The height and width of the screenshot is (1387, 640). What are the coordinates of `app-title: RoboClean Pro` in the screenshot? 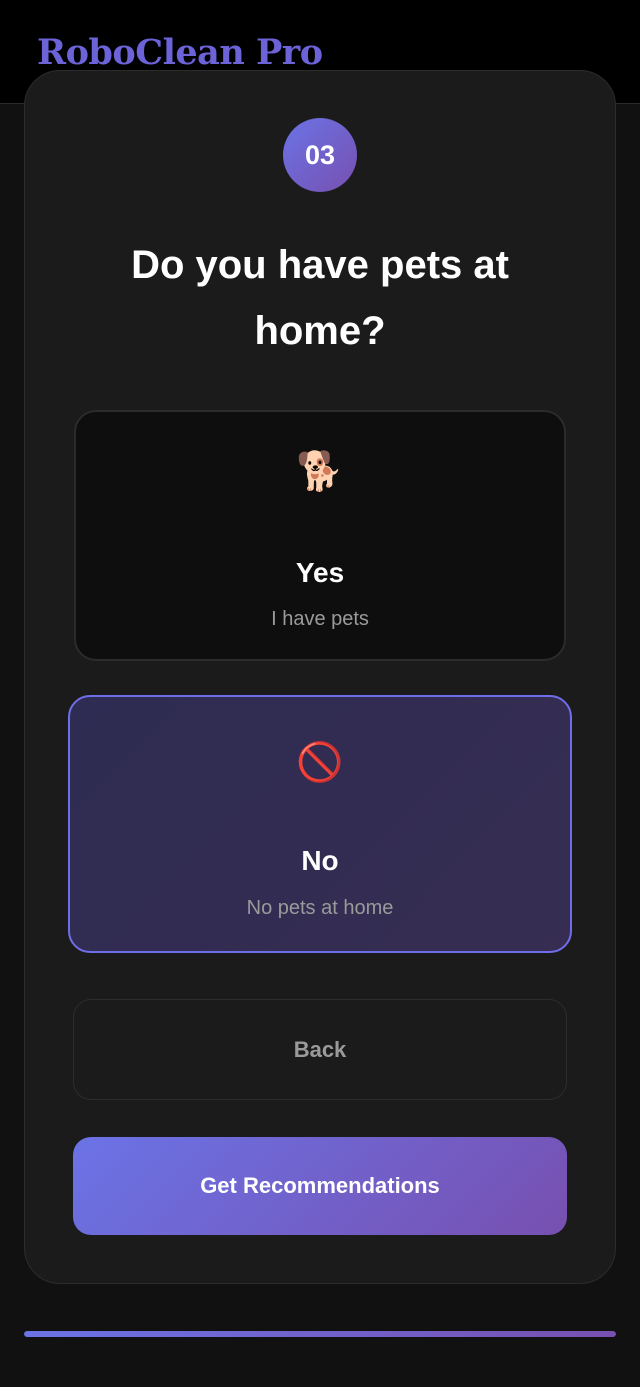 It's located at (180, 52).